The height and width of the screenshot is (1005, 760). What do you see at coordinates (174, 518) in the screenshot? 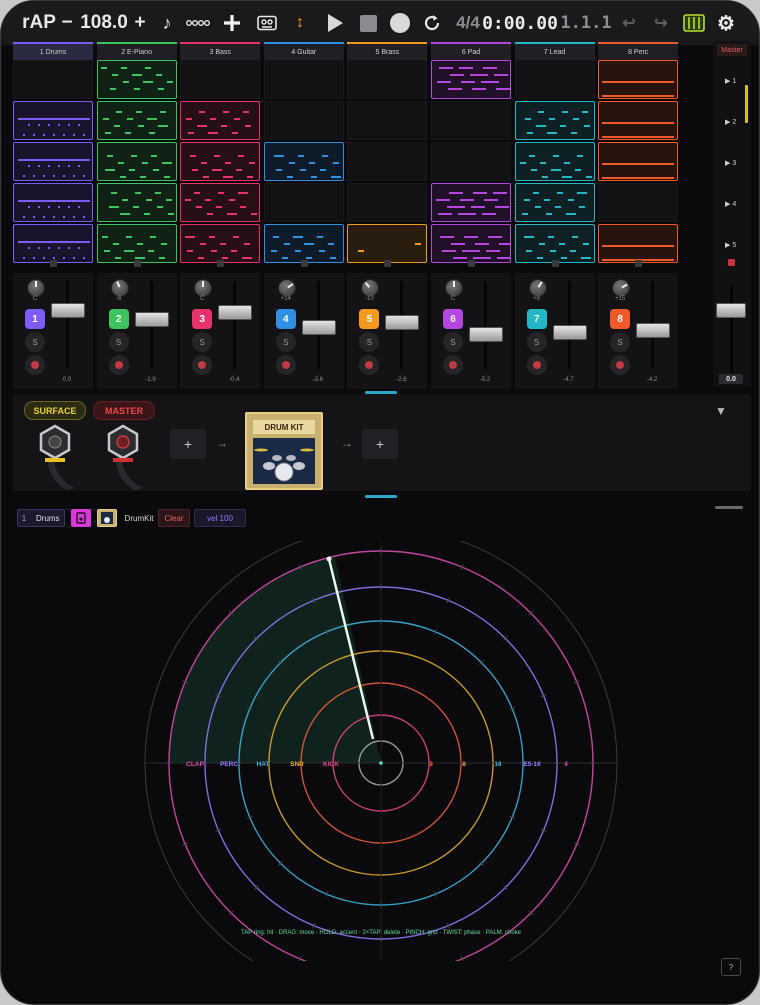
I see `clear-button: Clear` at bounding box center [174, 518].